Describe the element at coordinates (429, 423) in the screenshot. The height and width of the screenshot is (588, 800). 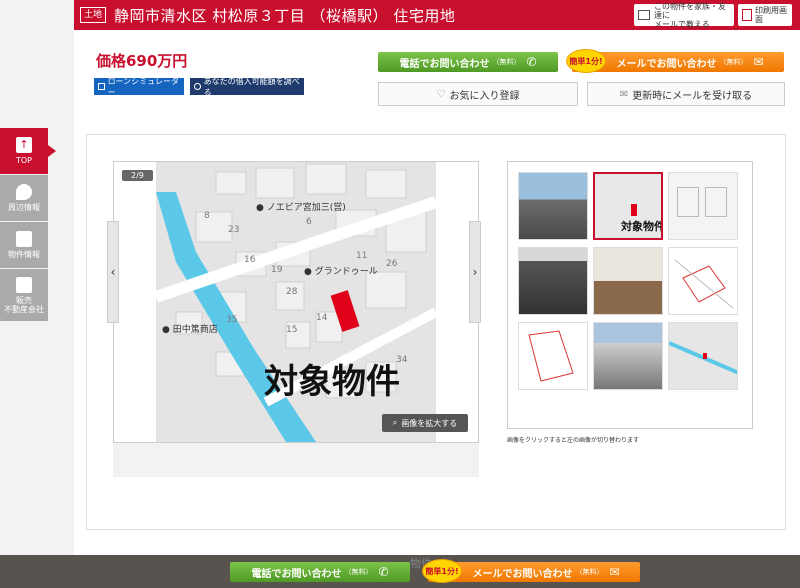
I see `zoom-label: 画像を拡大する` at that location.